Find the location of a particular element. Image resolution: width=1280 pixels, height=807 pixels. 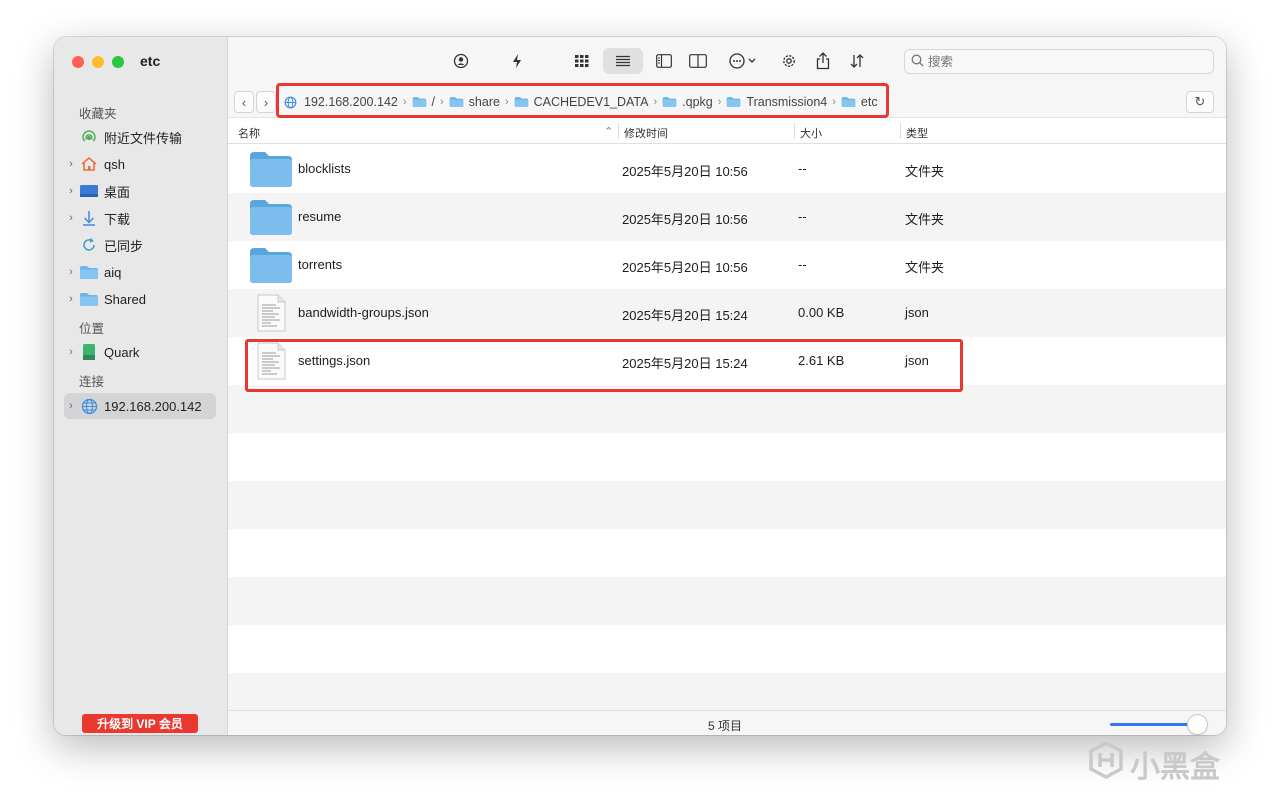

minimize-window-button is located at coordinates (98, 62).